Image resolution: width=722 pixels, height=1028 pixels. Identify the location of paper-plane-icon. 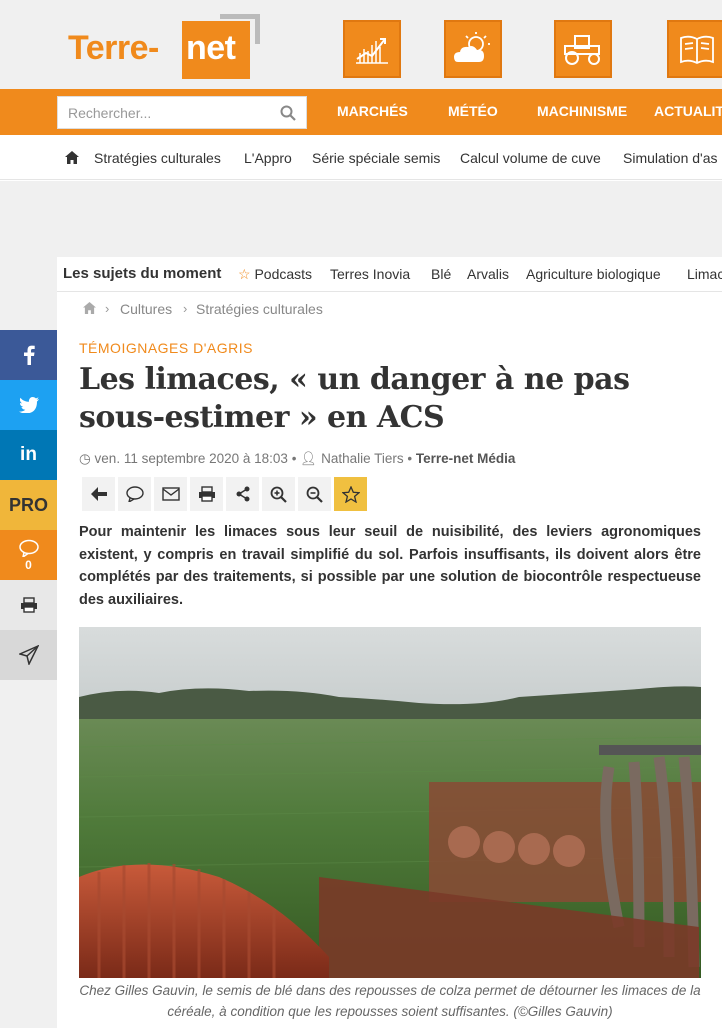
(28, 655).